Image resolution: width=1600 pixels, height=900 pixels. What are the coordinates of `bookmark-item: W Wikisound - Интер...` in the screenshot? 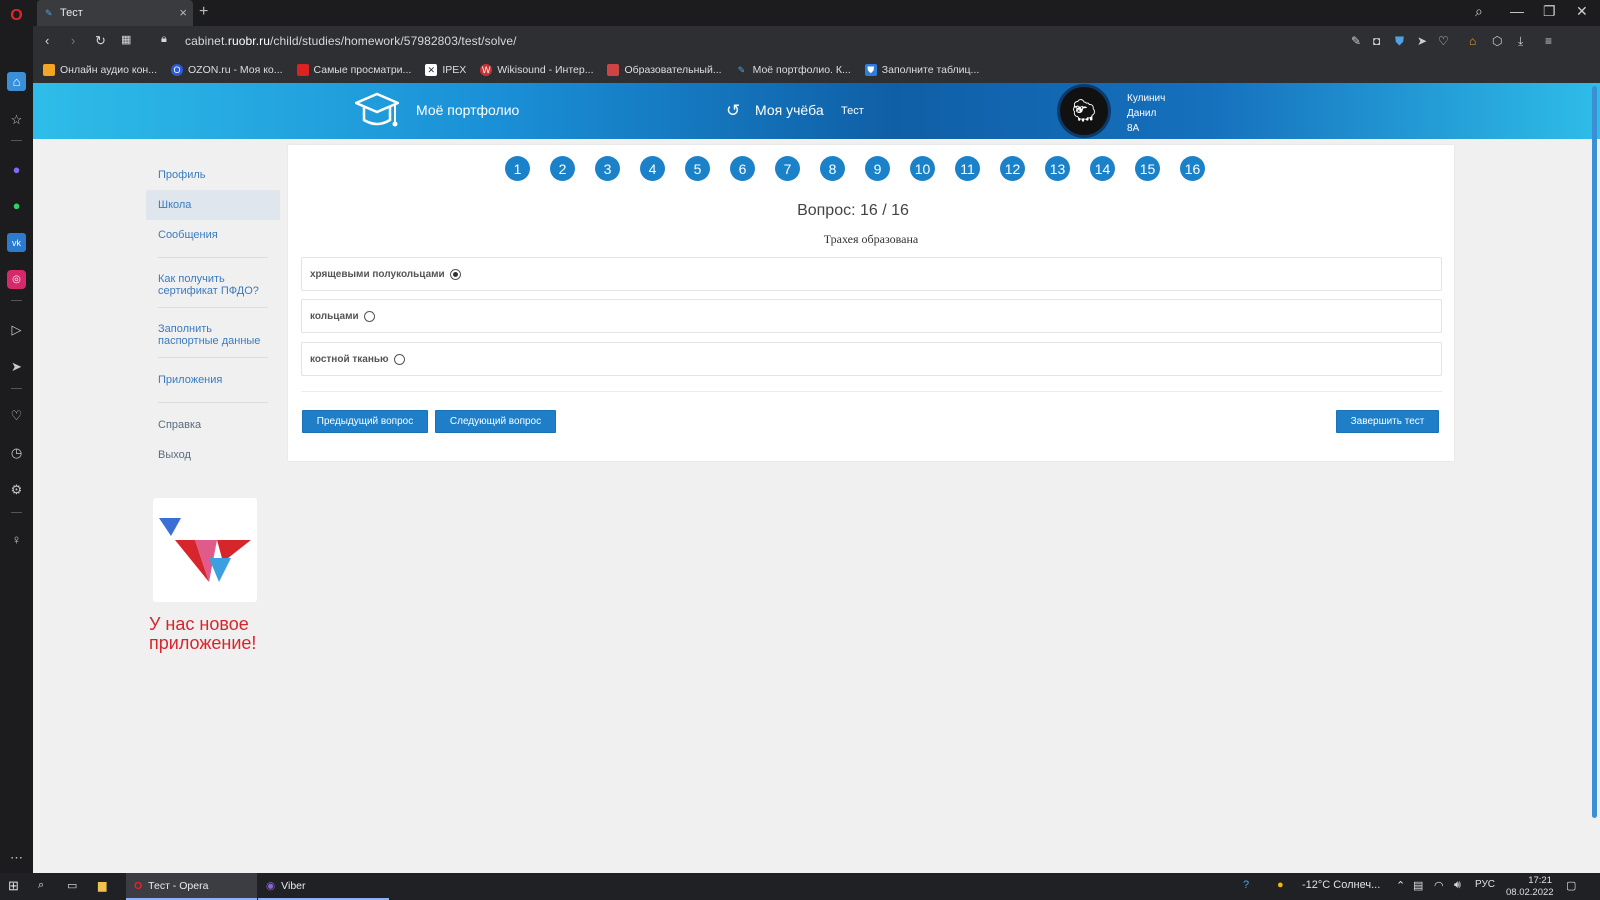 It's located at (536, 69).